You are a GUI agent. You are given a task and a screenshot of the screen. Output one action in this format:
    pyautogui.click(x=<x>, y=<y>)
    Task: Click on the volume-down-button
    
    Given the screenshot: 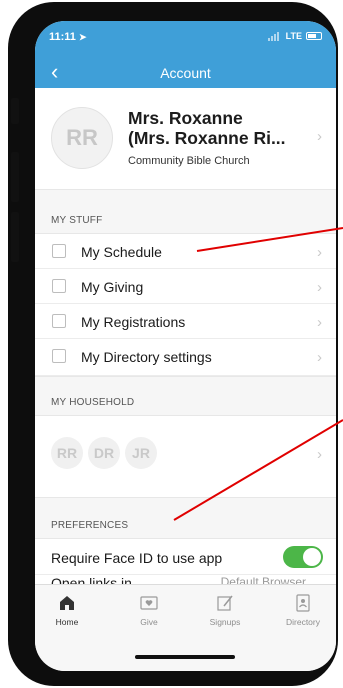 What is the action you would take?
    pyautogui.click(x=15, y=237)
    